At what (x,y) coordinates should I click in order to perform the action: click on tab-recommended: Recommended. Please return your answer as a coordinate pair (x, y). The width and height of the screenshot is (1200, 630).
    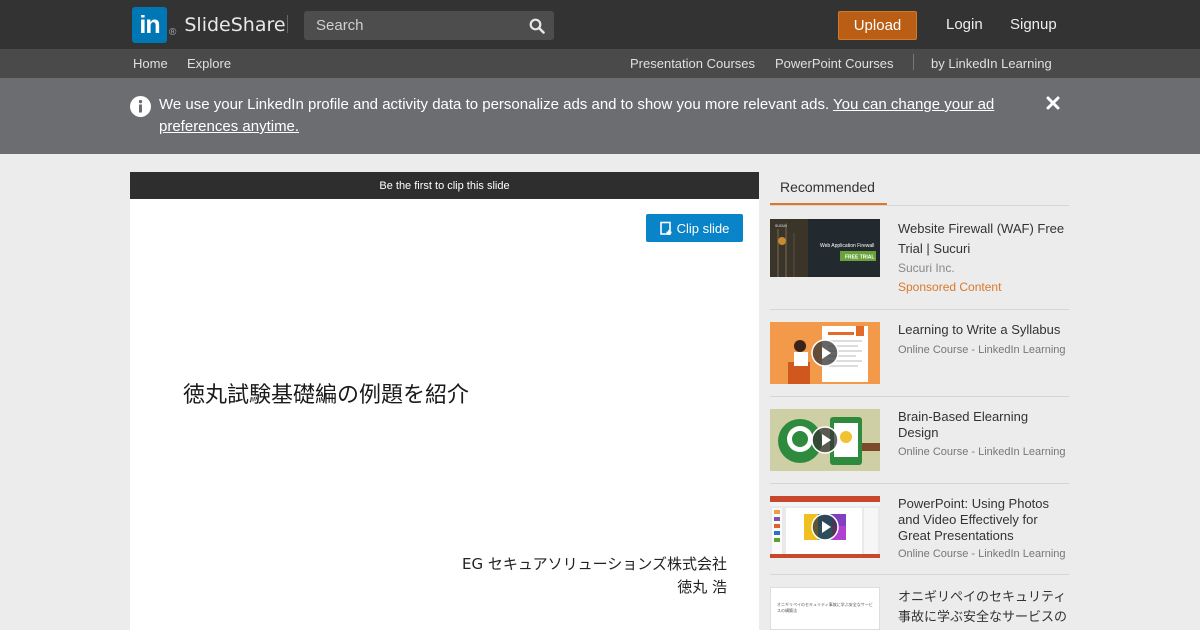
    Looking at the image, I should click on (828, 189).